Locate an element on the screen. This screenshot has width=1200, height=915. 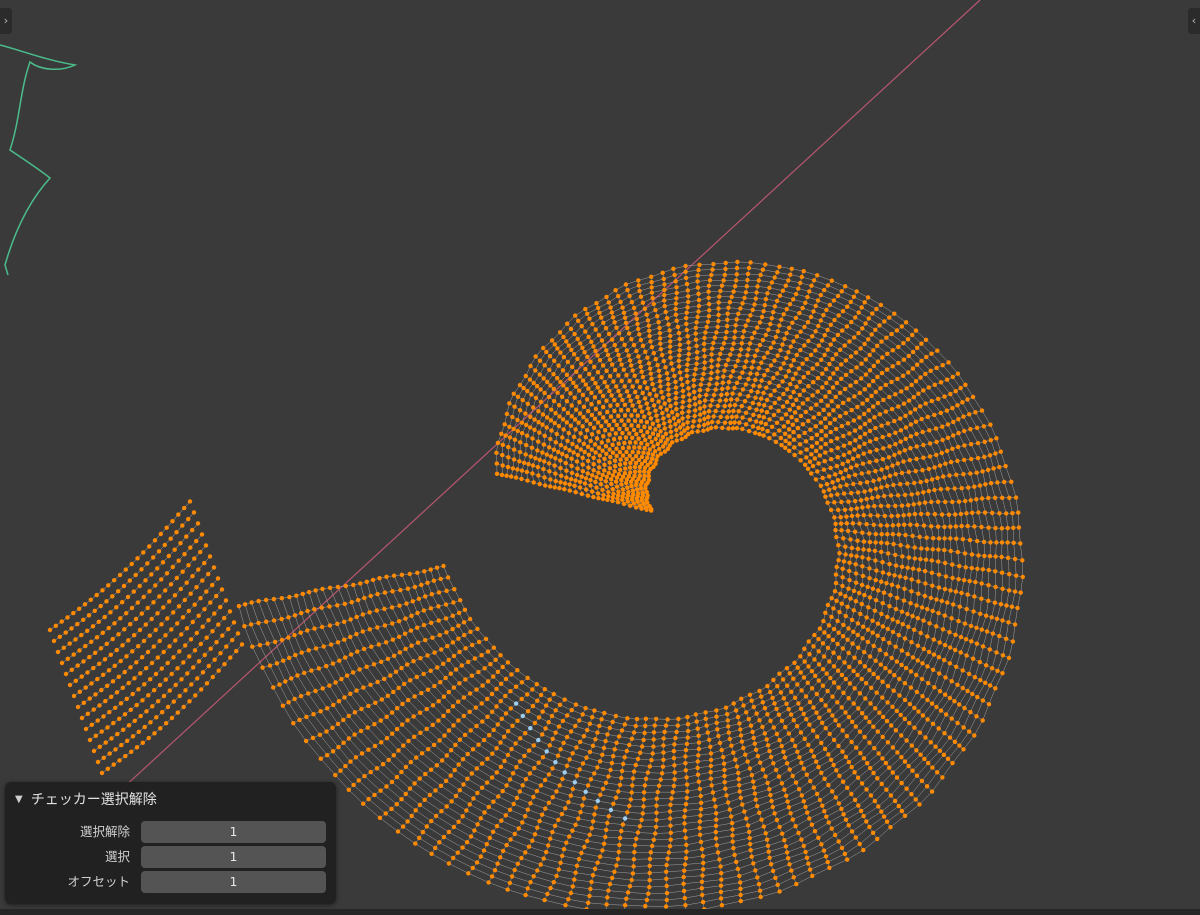
panel-header: ▼ チェッカー選択解除 is located at coordinates (86, 799).